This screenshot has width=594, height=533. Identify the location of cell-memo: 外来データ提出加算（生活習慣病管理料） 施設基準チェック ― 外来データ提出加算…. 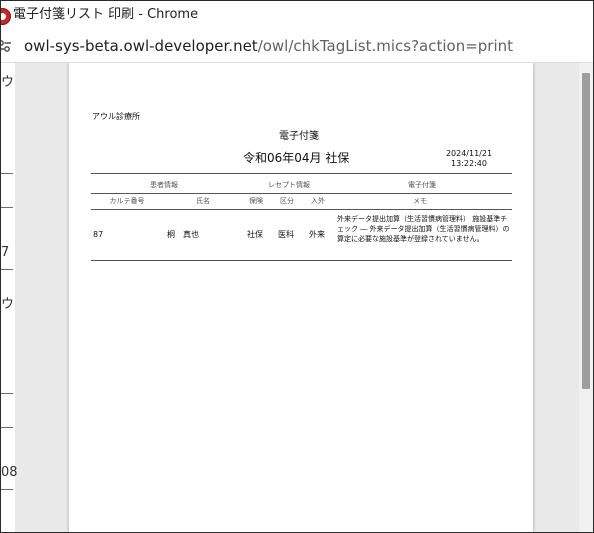
(423, 229).